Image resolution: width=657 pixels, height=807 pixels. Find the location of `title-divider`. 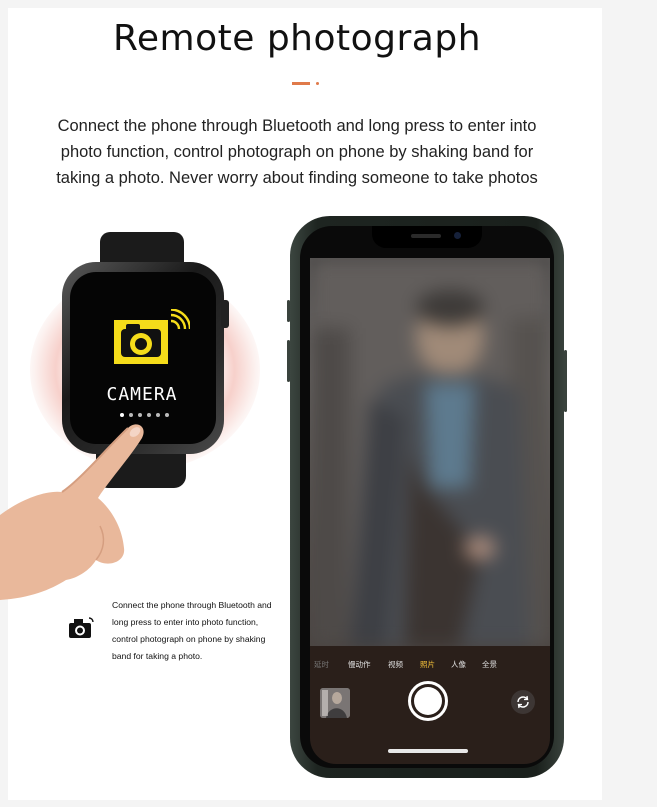

title-divider is located at coordinates (312, 84).